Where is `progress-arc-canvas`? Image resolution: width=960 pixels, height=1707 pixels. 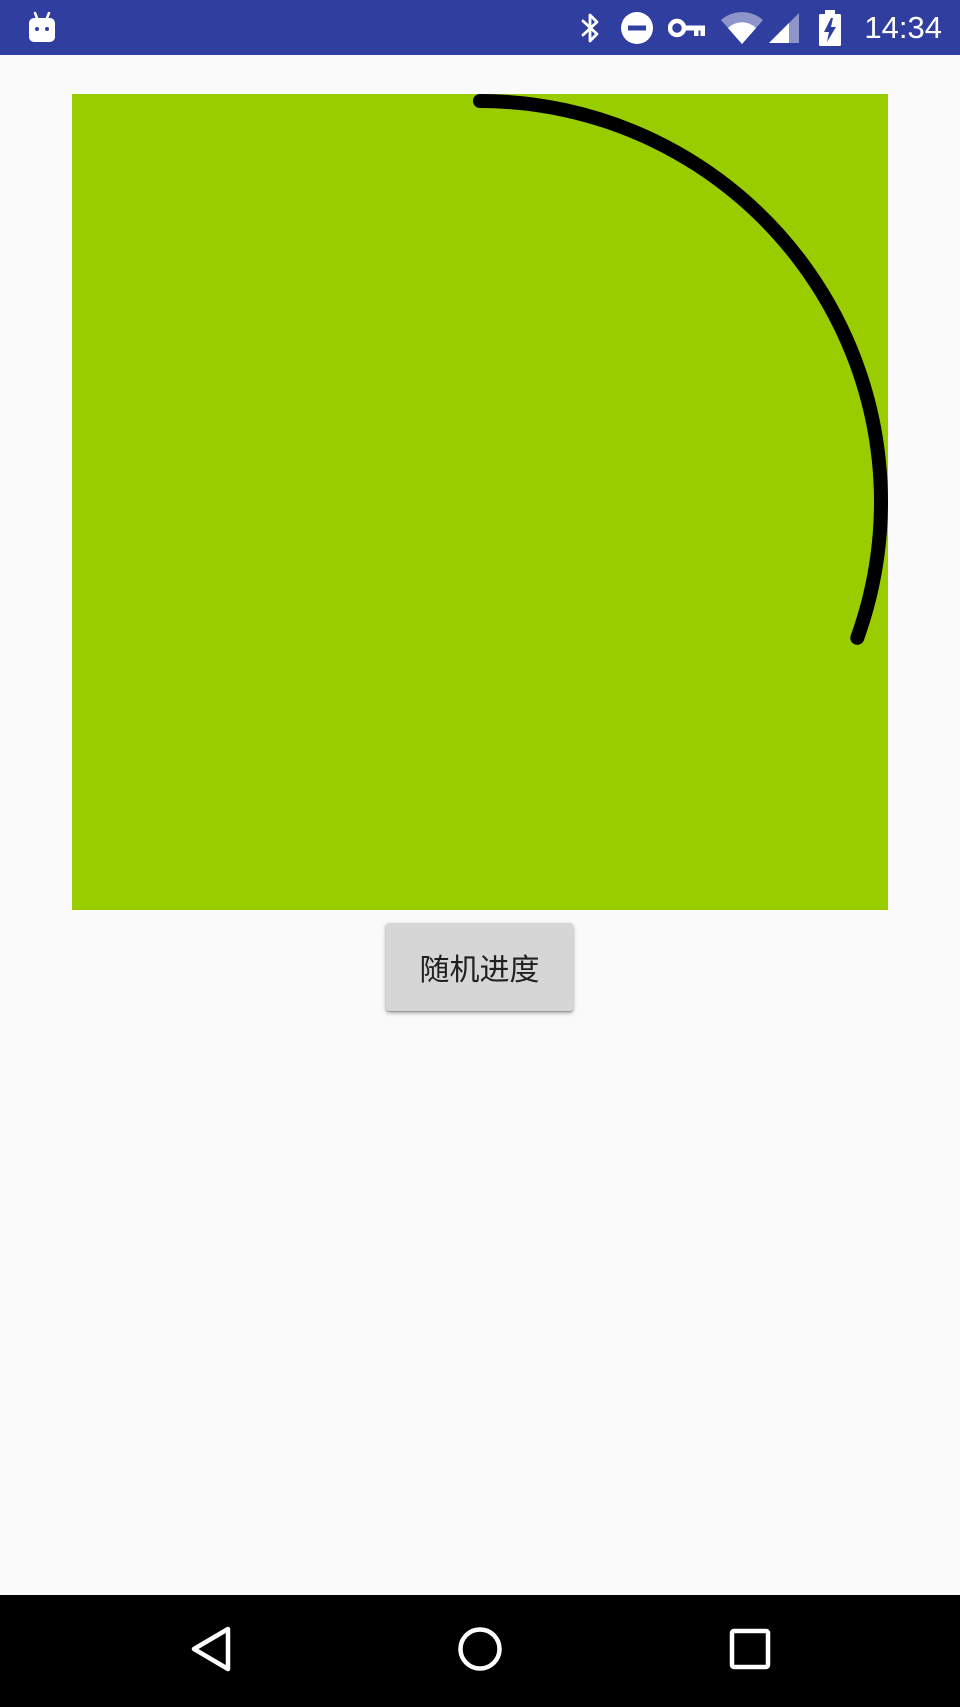 progress-arc-canvas is located at coordinates (680, 369).